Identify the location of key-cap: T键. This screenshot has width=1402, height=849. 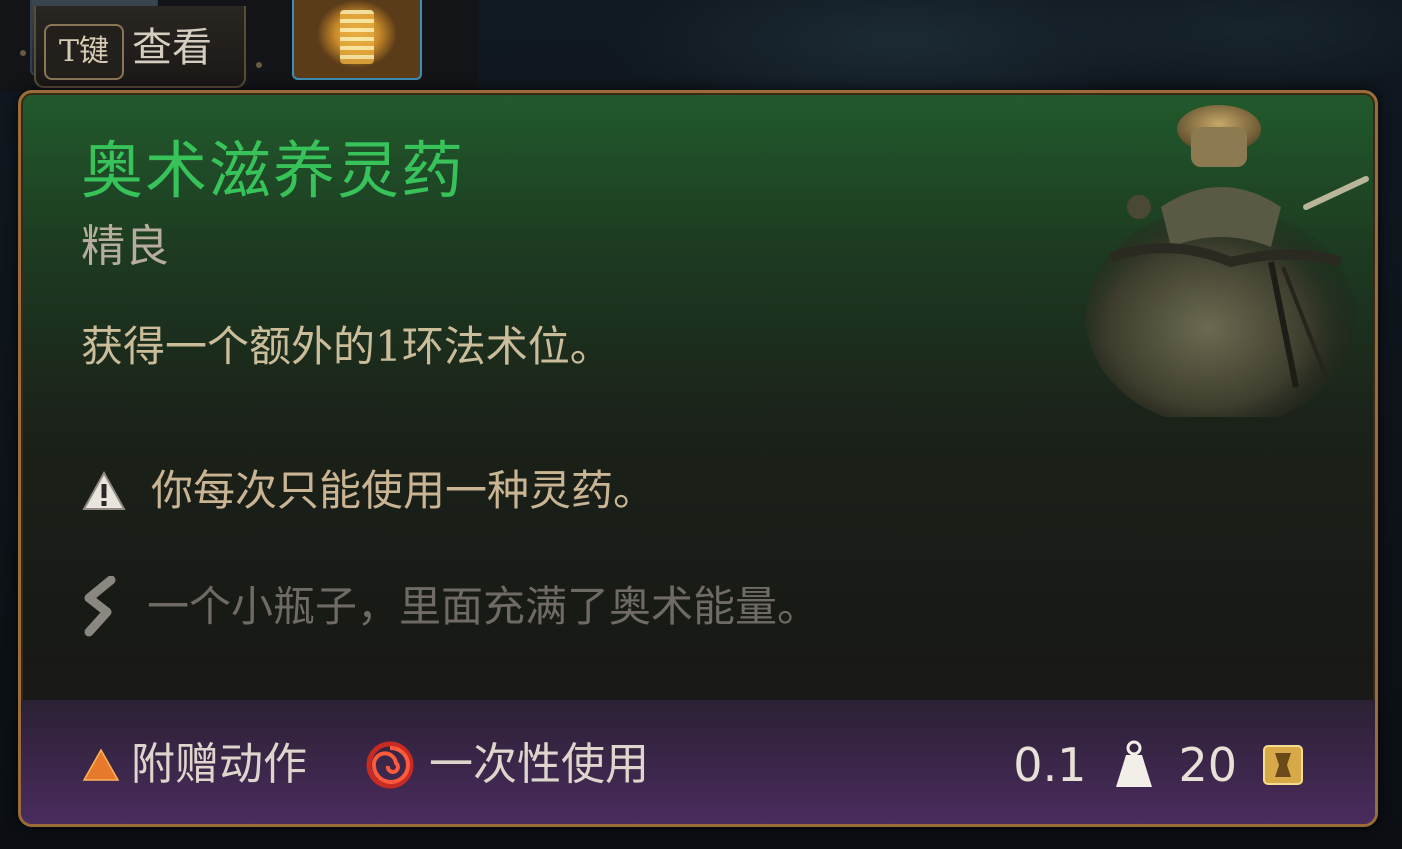
(84, 52).